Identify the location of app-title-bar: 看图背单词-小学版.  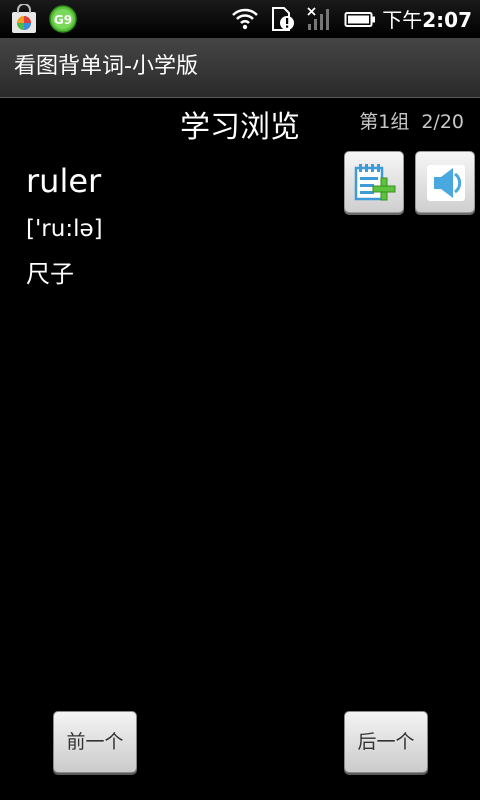
(240, 68).